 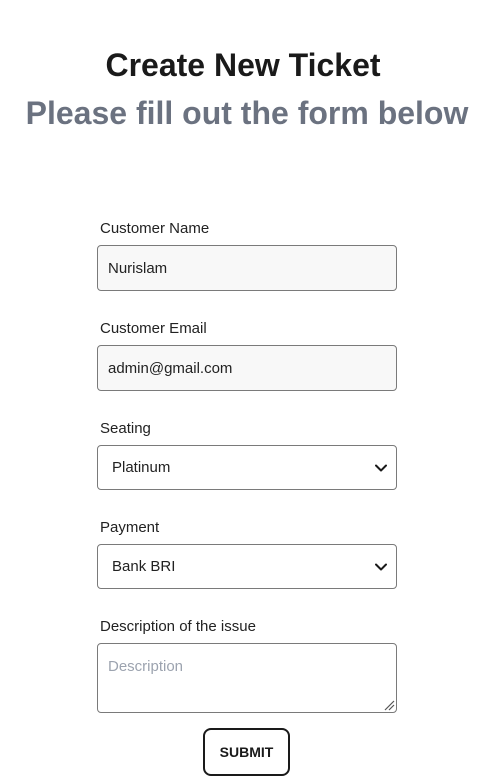 I want to click on submit-button: SUBMIT, so click(x=246, y=752).